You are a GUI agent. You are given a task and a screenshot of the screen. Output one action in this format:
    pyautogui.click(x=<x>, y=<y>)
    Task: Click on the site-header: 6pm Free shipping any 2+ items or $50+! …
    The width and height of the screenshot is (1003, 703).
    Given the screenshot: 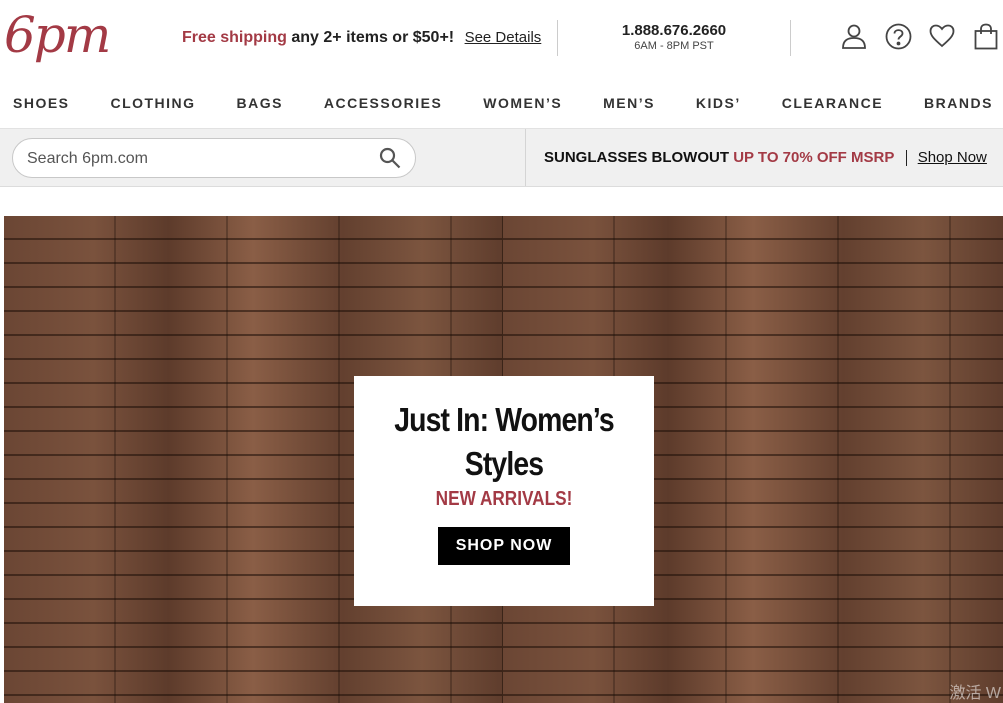 What is the action you would take?
    pyautogui.click(x=501, y=40)
    